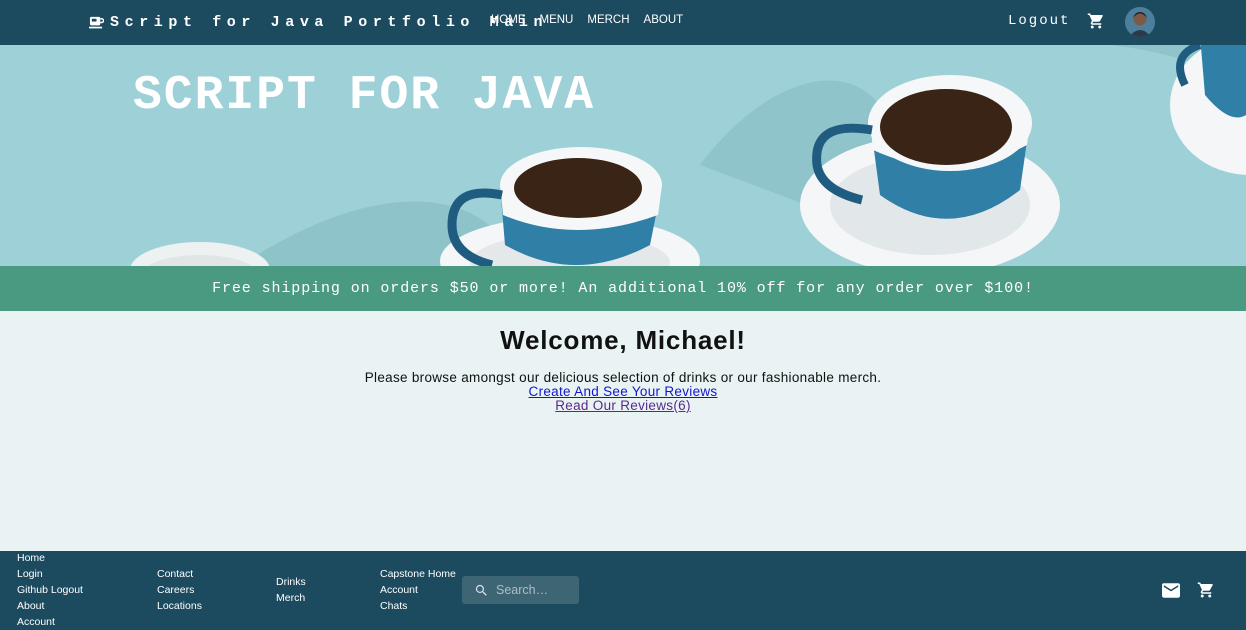  I want to click on footer-column-1: Home Login Github Logout About Account, so click(50, 590).